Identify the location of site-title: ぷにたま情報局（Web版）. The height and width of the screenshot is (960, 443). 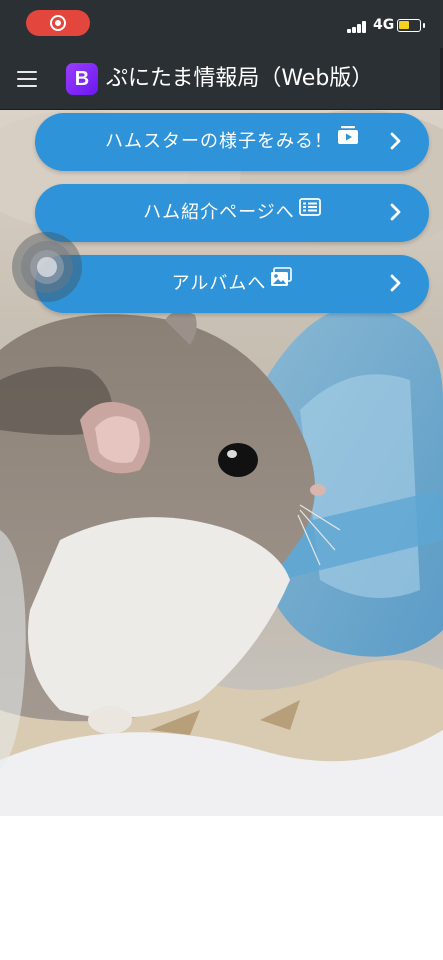
(239, 79).